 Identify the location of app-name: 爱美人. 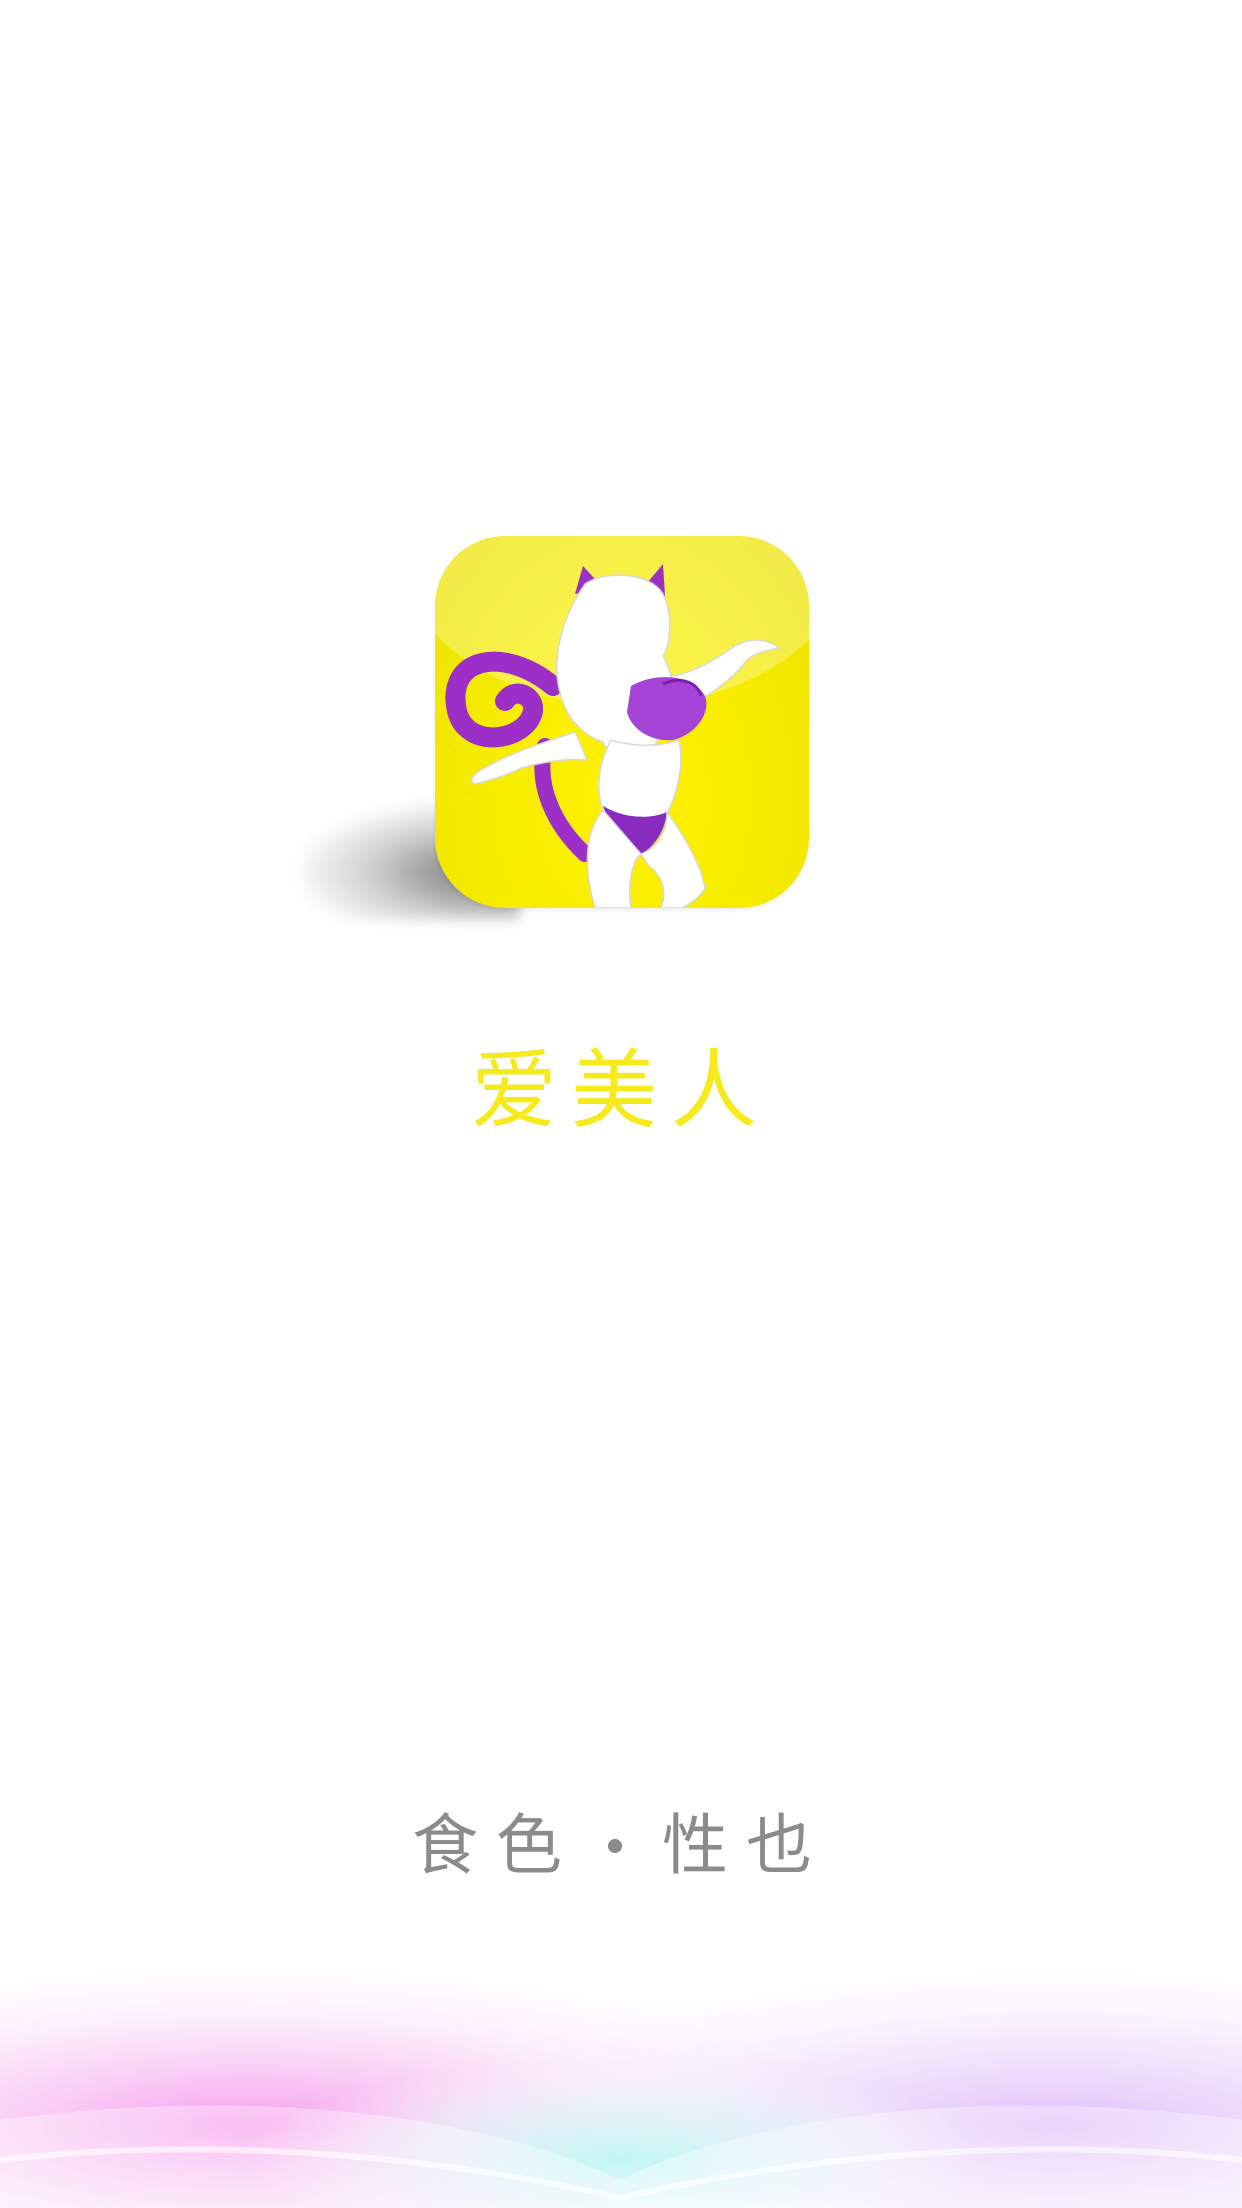
(621, 1091).